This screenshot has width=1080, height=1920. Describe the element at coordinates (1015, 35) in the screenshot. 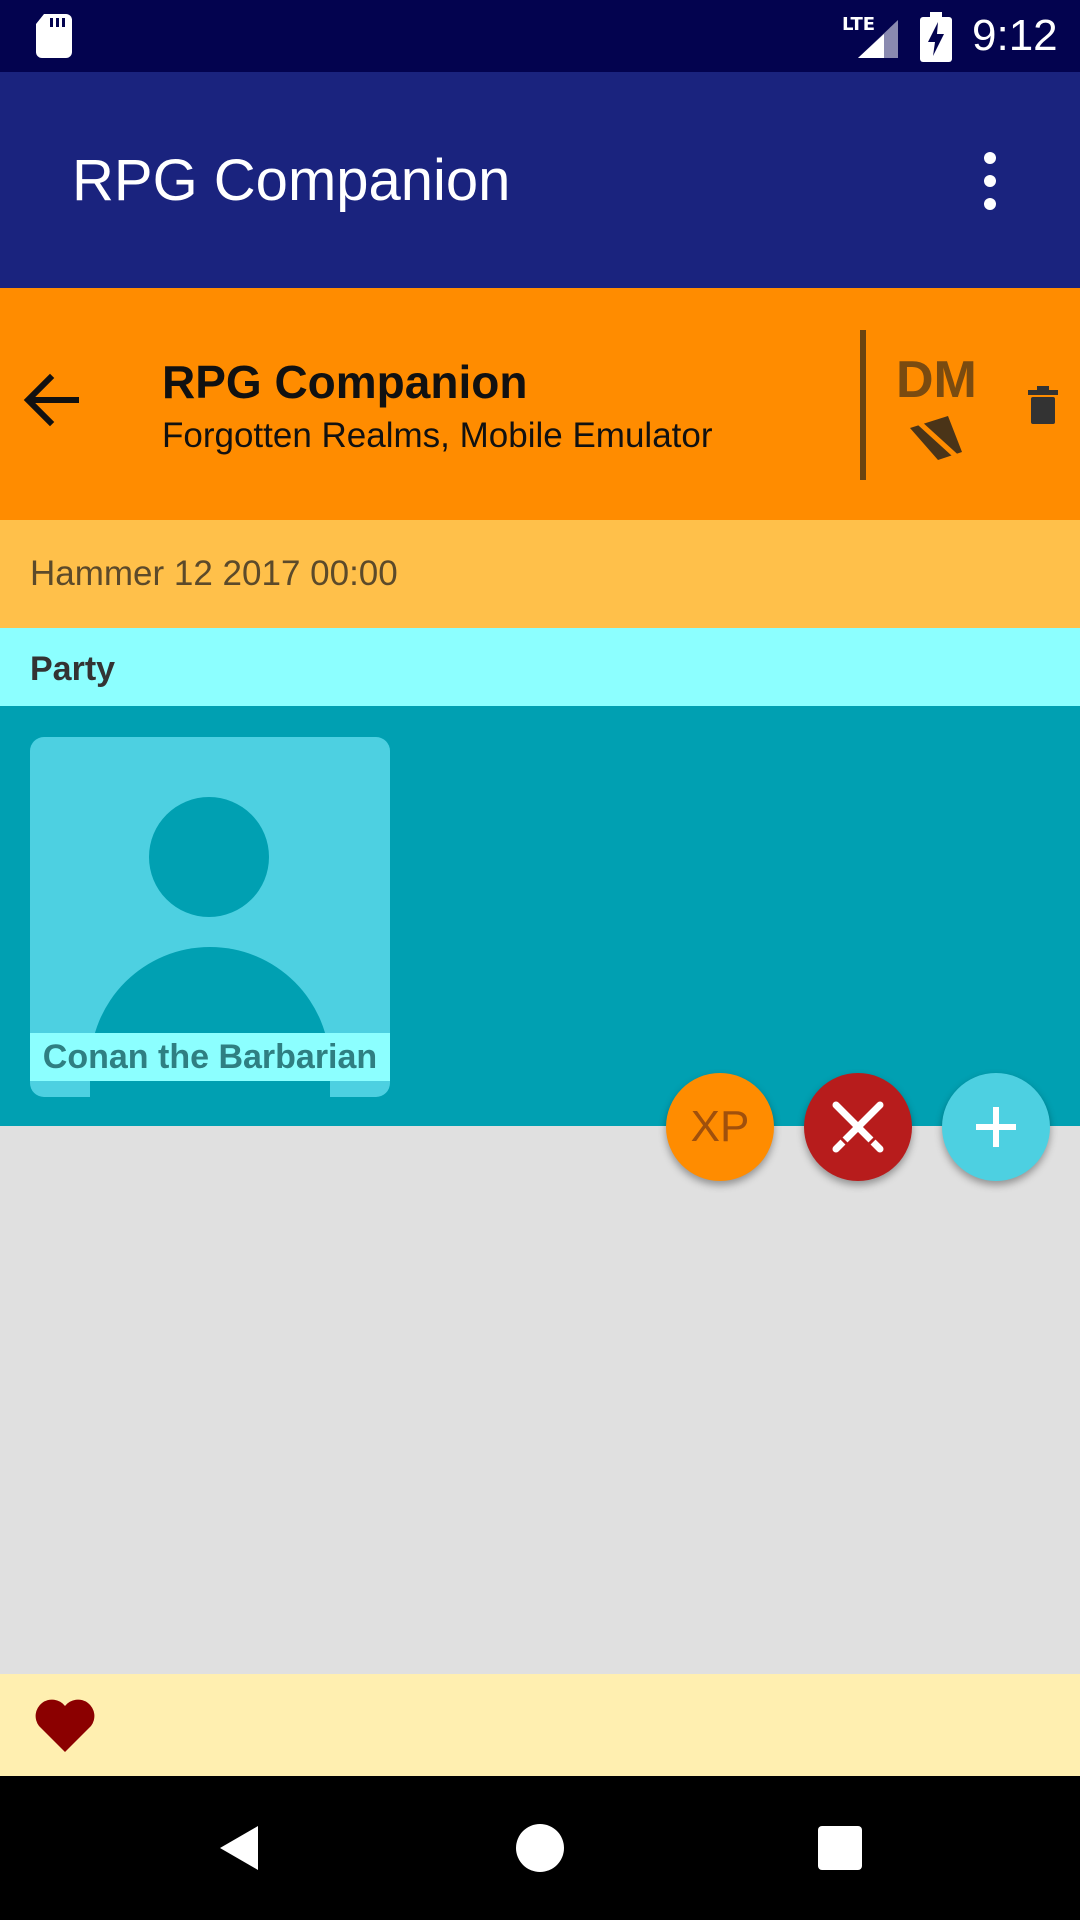

I see `clock: 9:12` at that location.